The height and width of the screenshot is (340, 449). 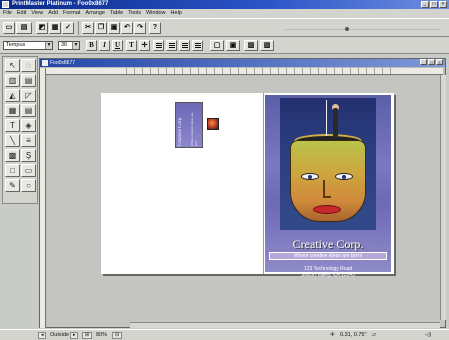 What do you see at coordinates (332, 335) in the screenshot?
I see `position-icon: ✛` at bounding box center [332, 335].